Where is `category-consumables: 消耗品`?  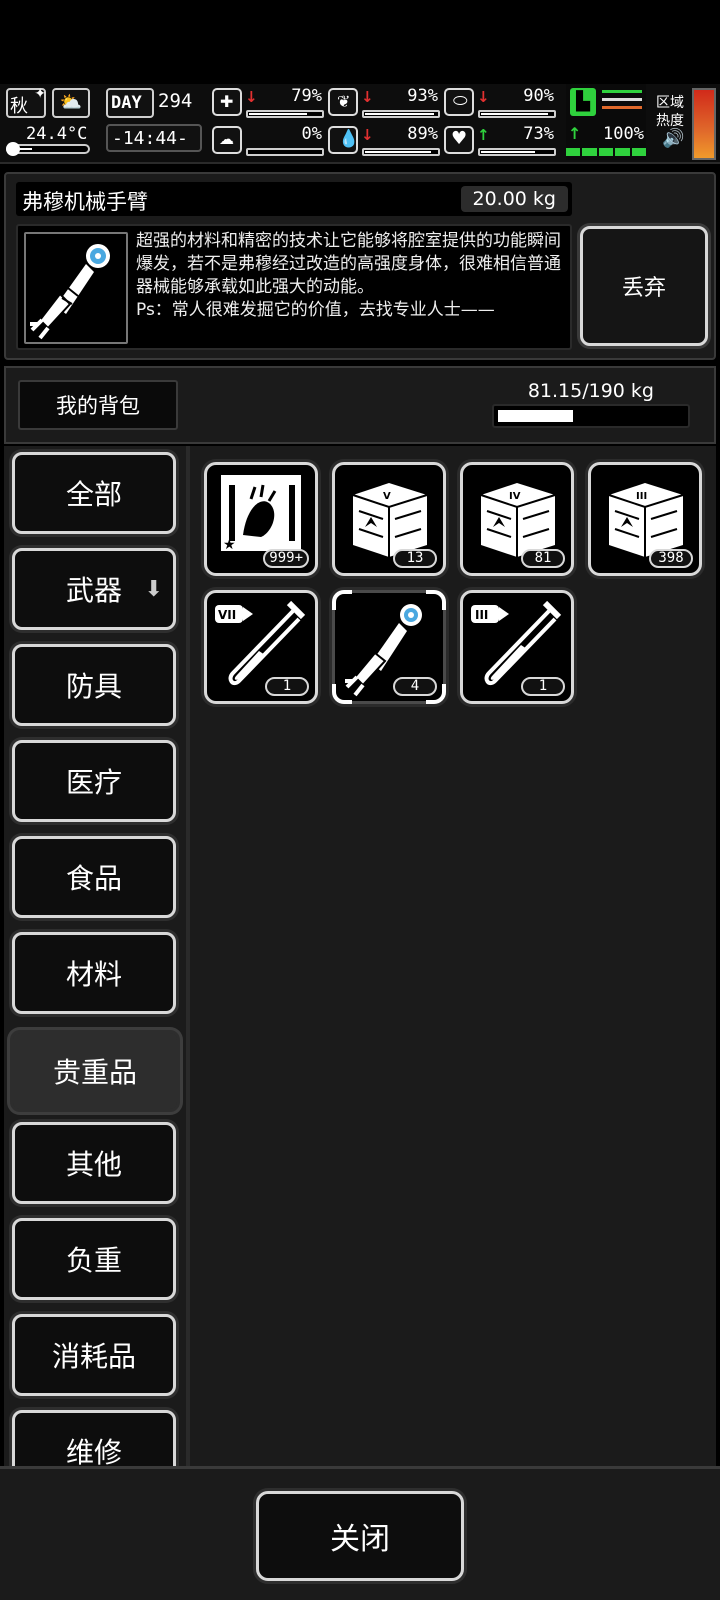 category-consumables: 消耗品 is located at coordinates (94, 1355).